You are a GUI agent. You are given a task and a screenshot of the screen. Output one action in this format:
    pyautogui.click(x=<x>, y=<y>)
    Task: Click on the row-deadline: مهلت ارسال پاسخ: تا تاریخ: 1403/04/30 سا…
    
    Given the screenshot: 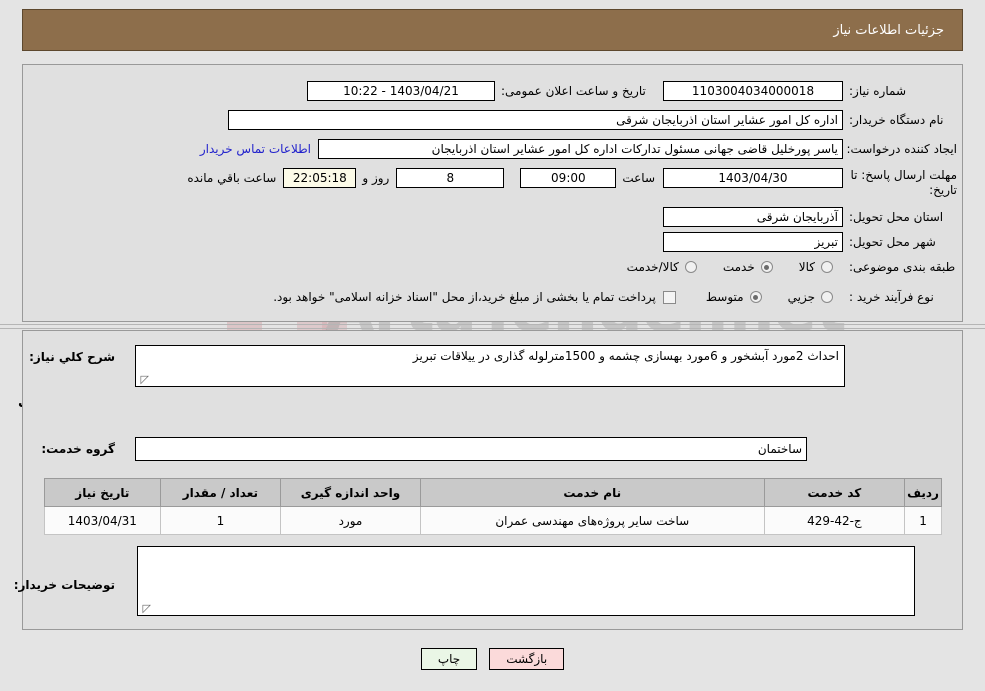 What is the action you would take?
    pyautogui.click(x=572, y=183)
    